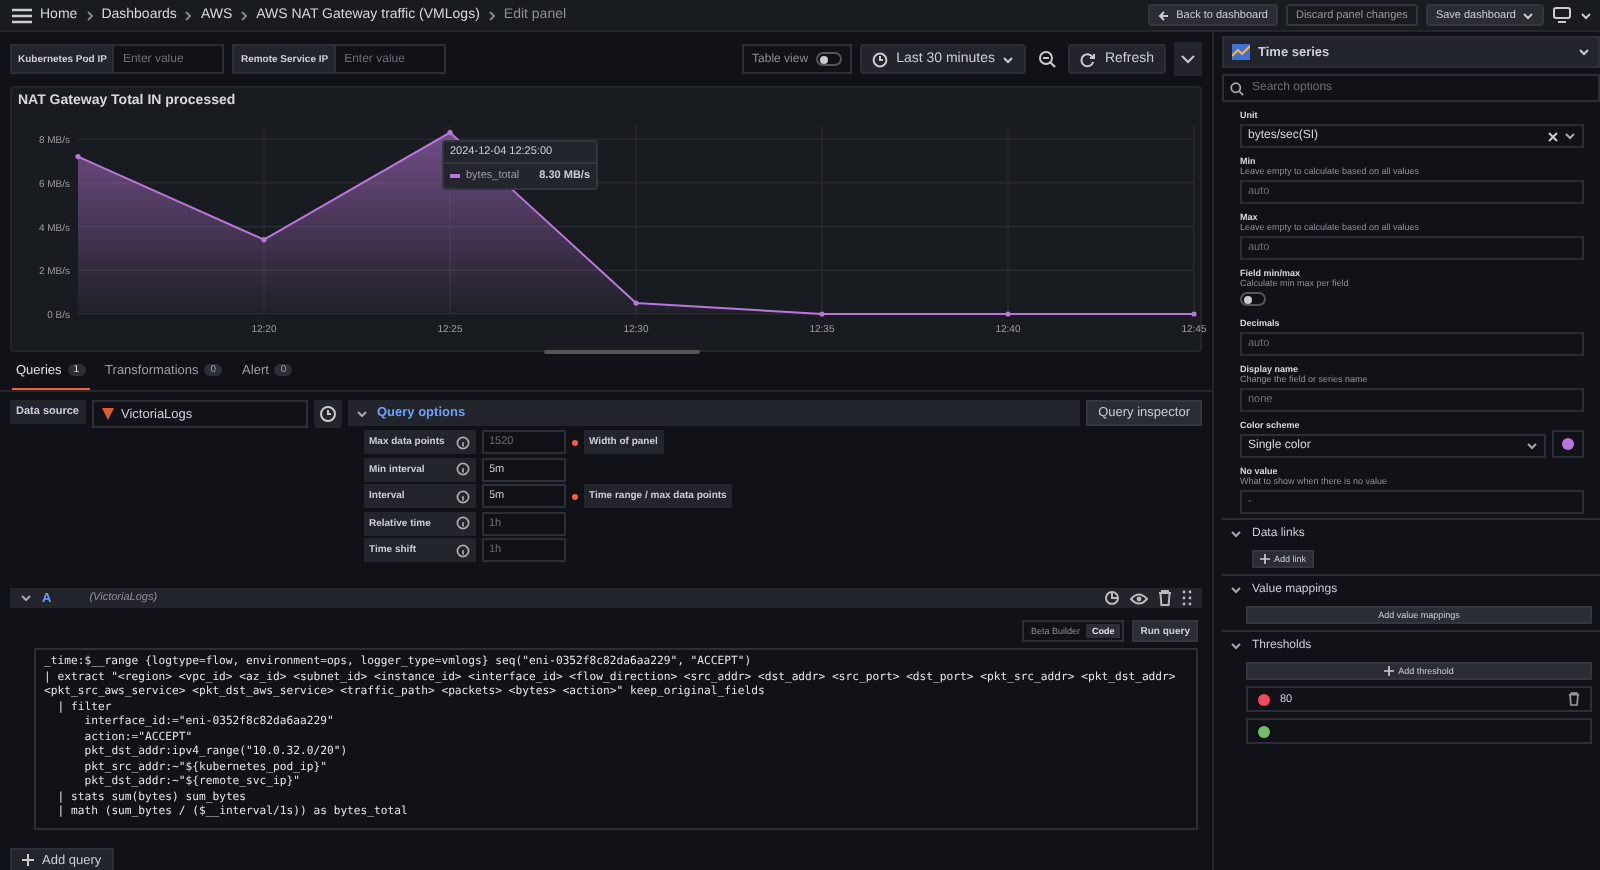 This screenshot has width=1600, height=870. Describe the element at coordinates (1553, 136) in the screenshot. I see `clear-icon` at that location.